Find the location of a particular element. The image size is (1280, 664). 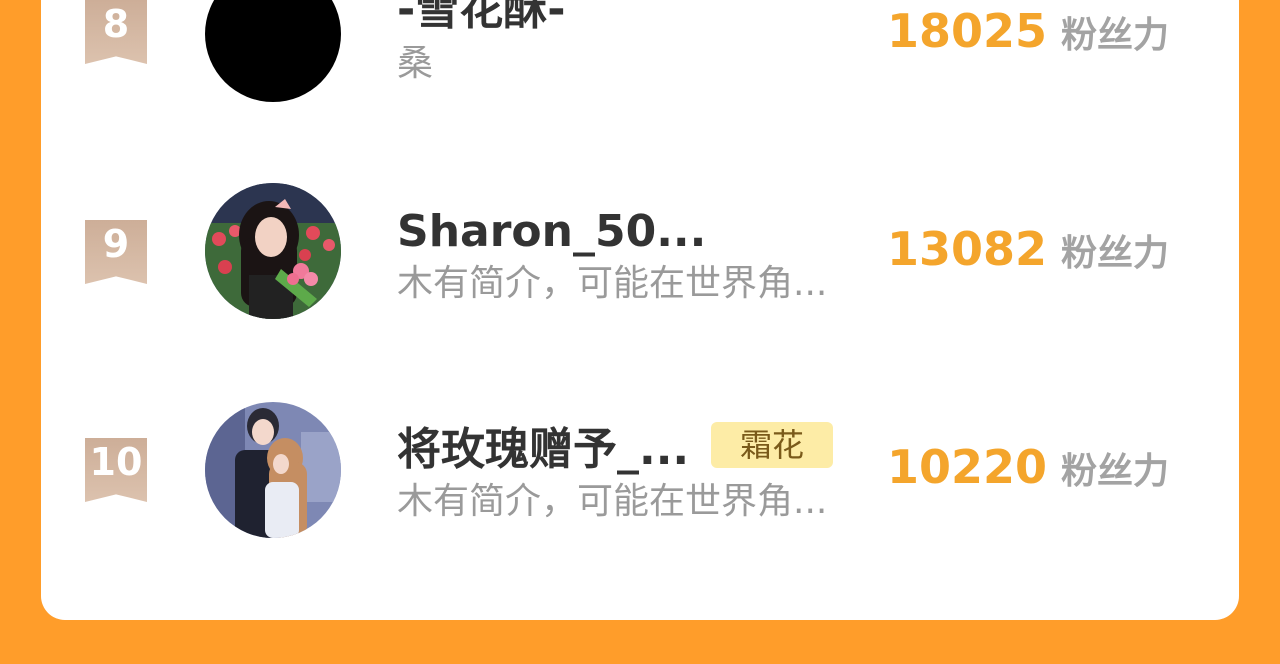

fan-power-score: 18025 粉丝力 is located at coordinates (1028, 31).